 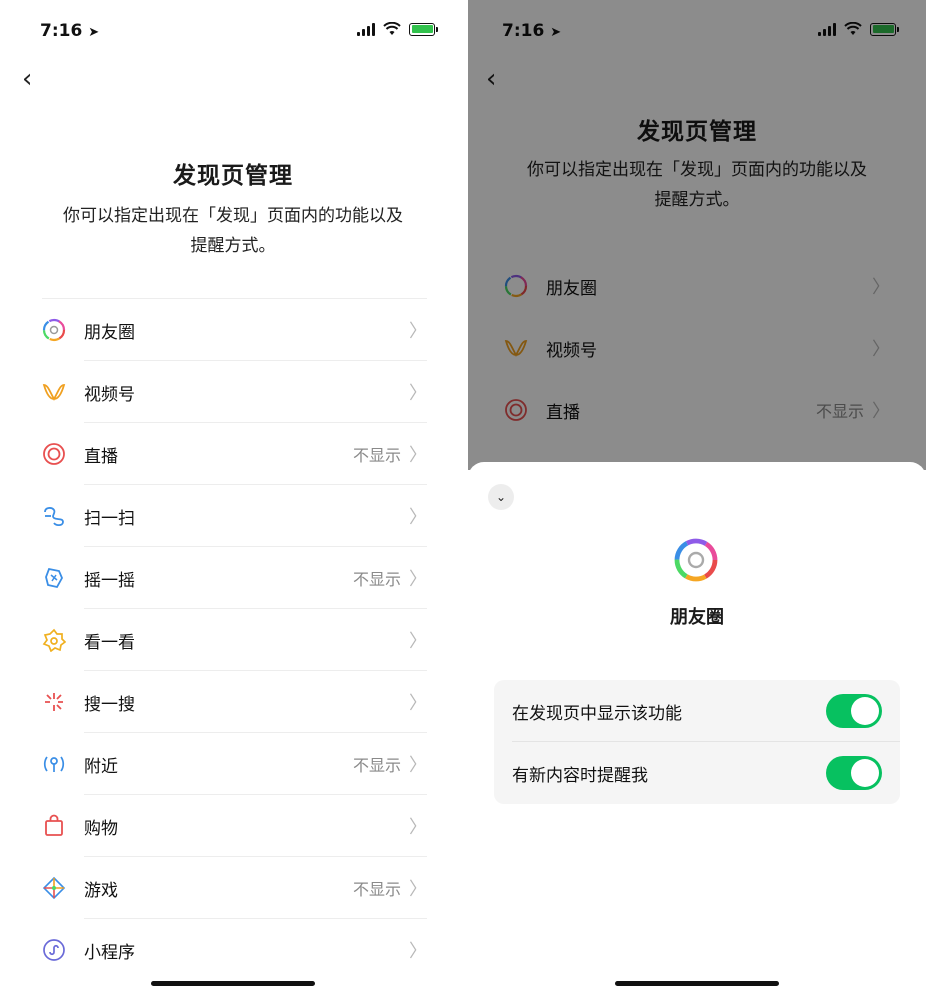 What do you see at coordinates (94, 32) in the screenshot?
I see `location-arrow-icon: ➤` at bounding box center [94, 32].